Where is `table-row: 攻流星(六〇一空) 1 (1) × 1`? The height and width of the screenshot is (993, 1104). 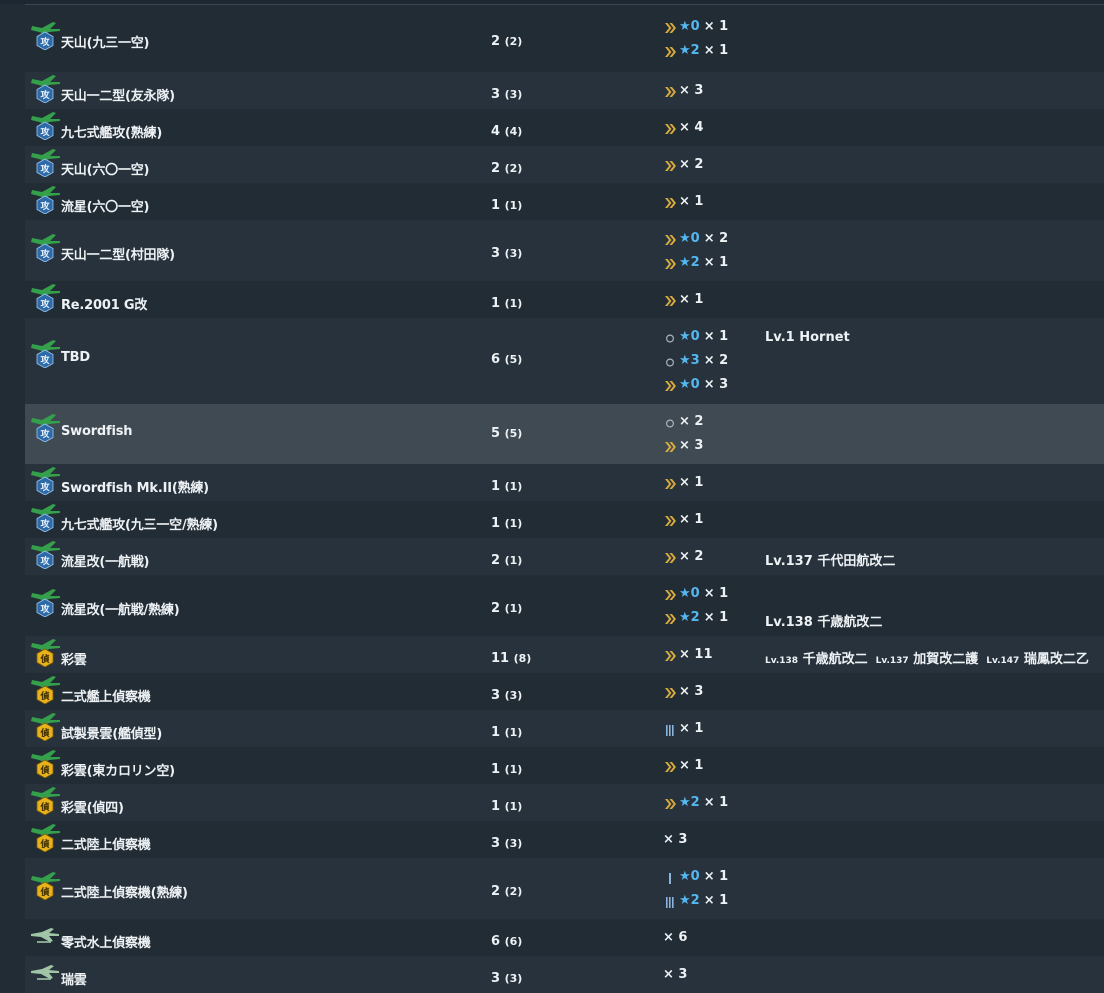 table-row: 攻流星(六〇一空) 1 (1) × 1 is located at coordinates (564, 201).